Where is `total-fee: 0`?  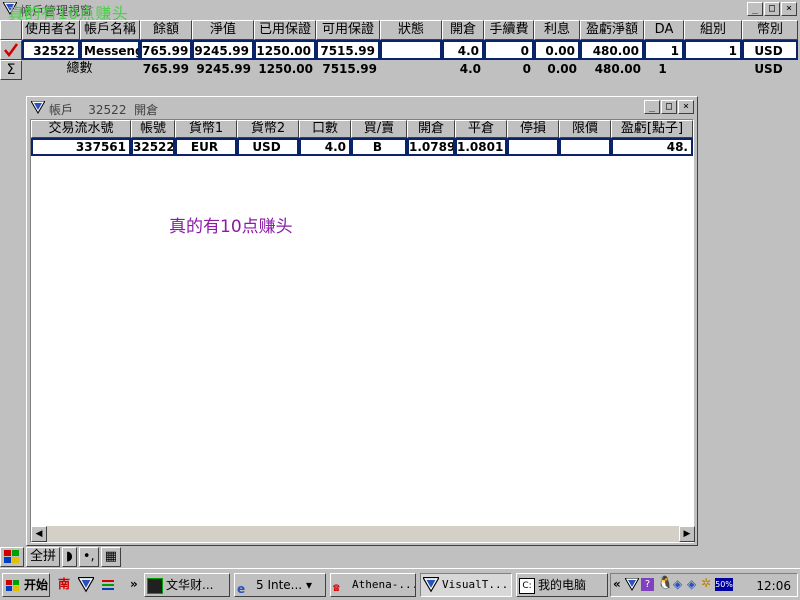
total-fee: 0 is located at coordinates (509, 70).